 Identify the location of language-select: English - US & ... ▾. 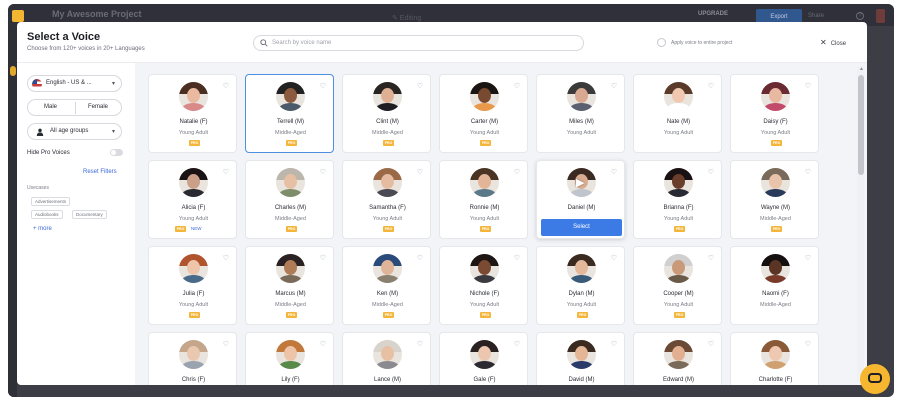
(74, 83).